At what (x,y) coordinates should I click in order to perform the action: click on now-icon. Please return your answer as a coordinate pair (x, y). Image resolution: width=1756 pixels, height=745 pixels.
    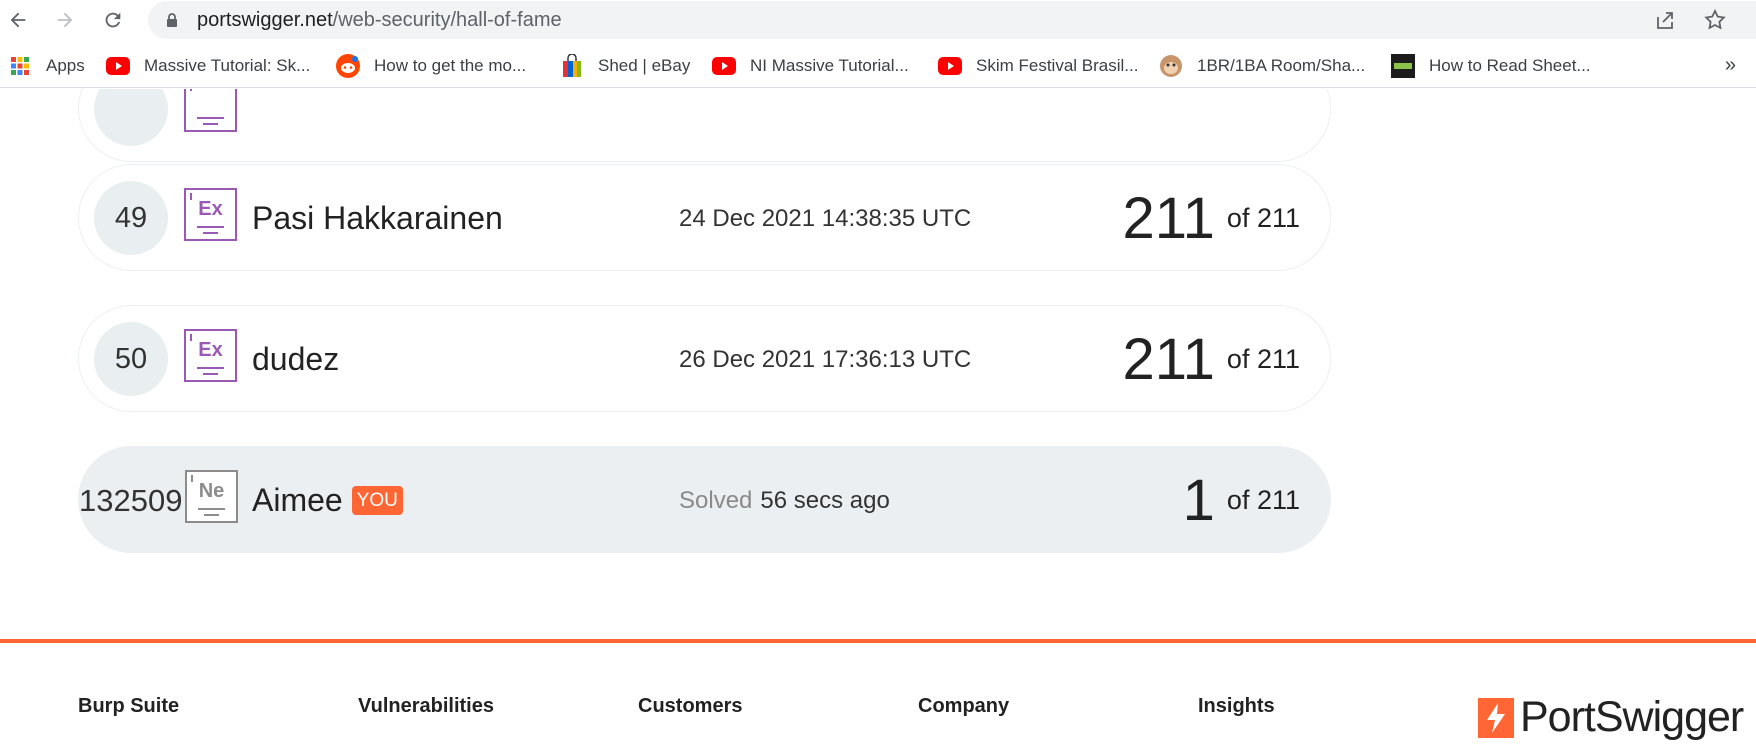
    Looking at the image, I should click on (1403, 66).